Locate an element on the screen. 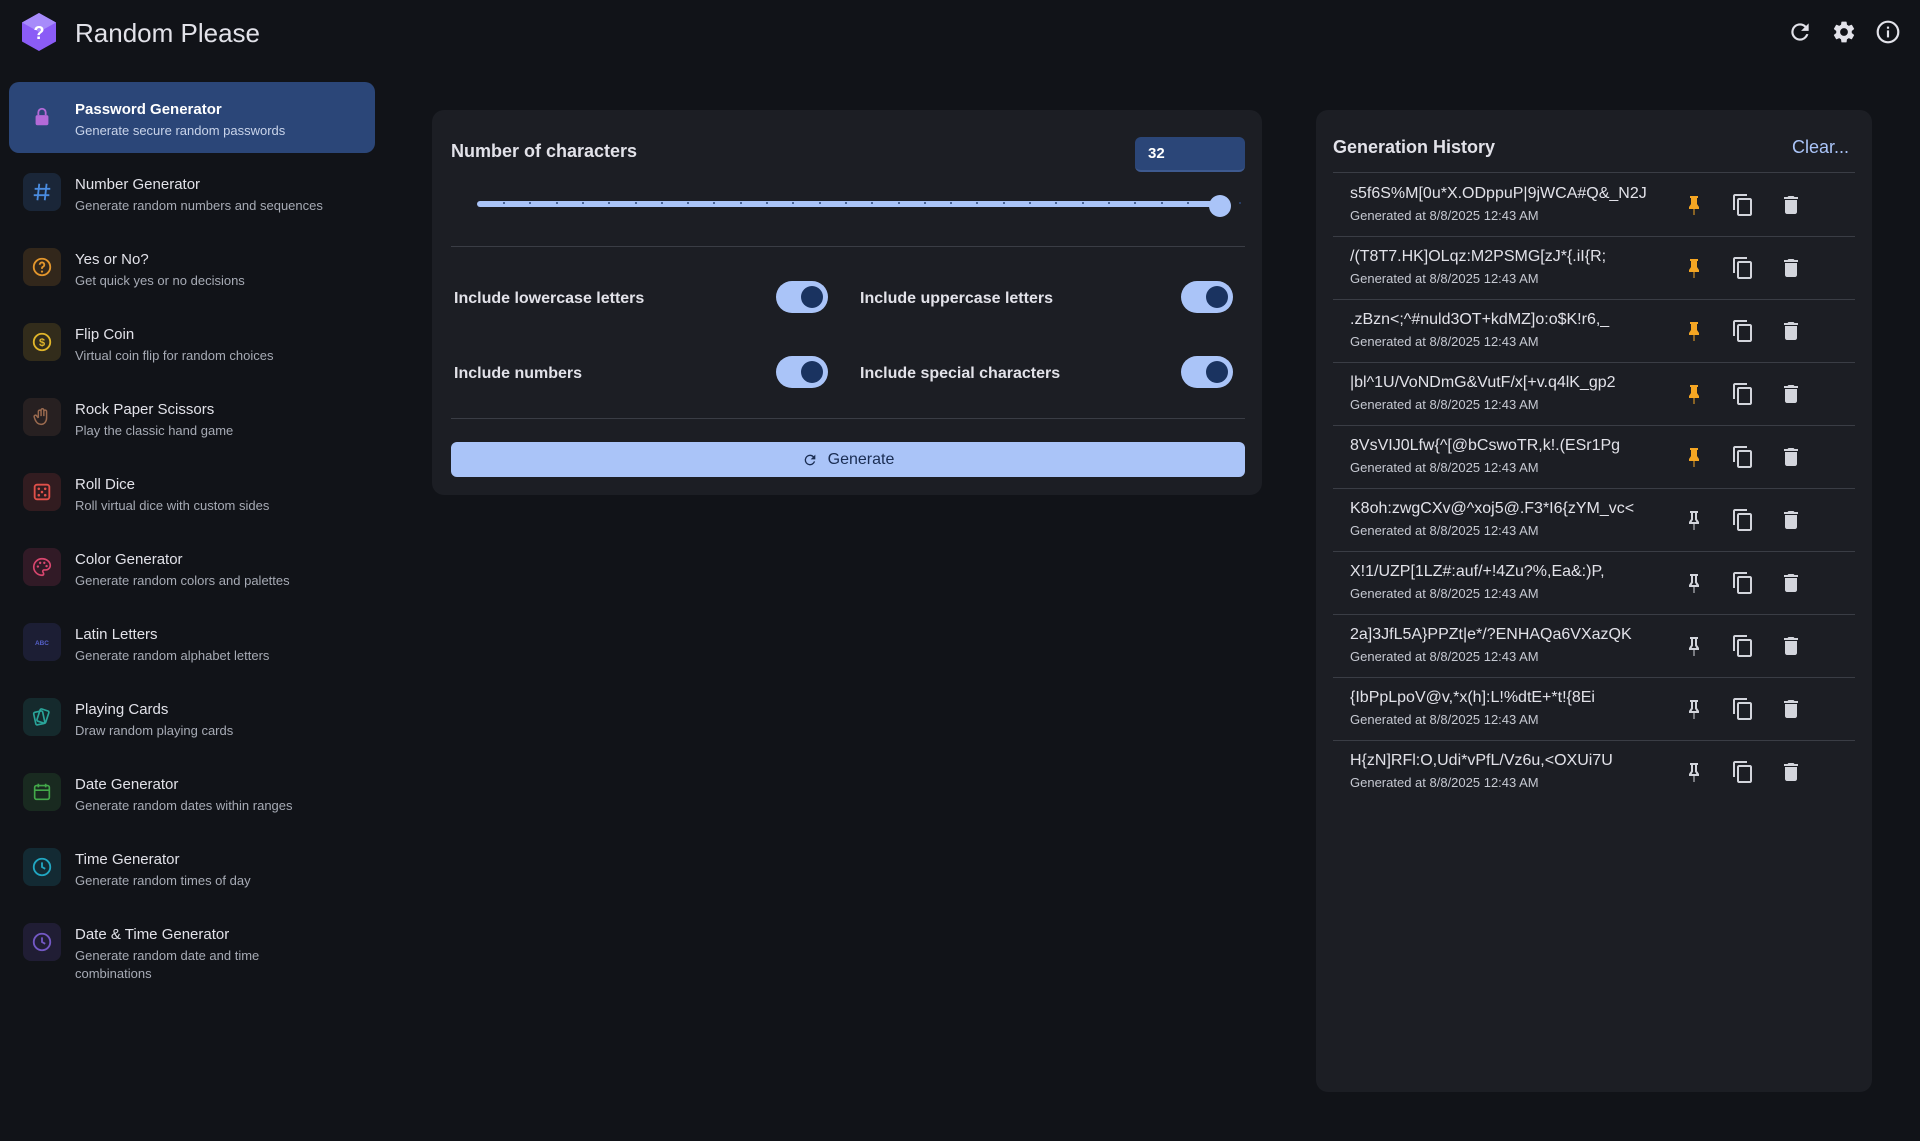 This screenshot has height=1141, width=1920. dice-icon is located at coordinates (42, 492).